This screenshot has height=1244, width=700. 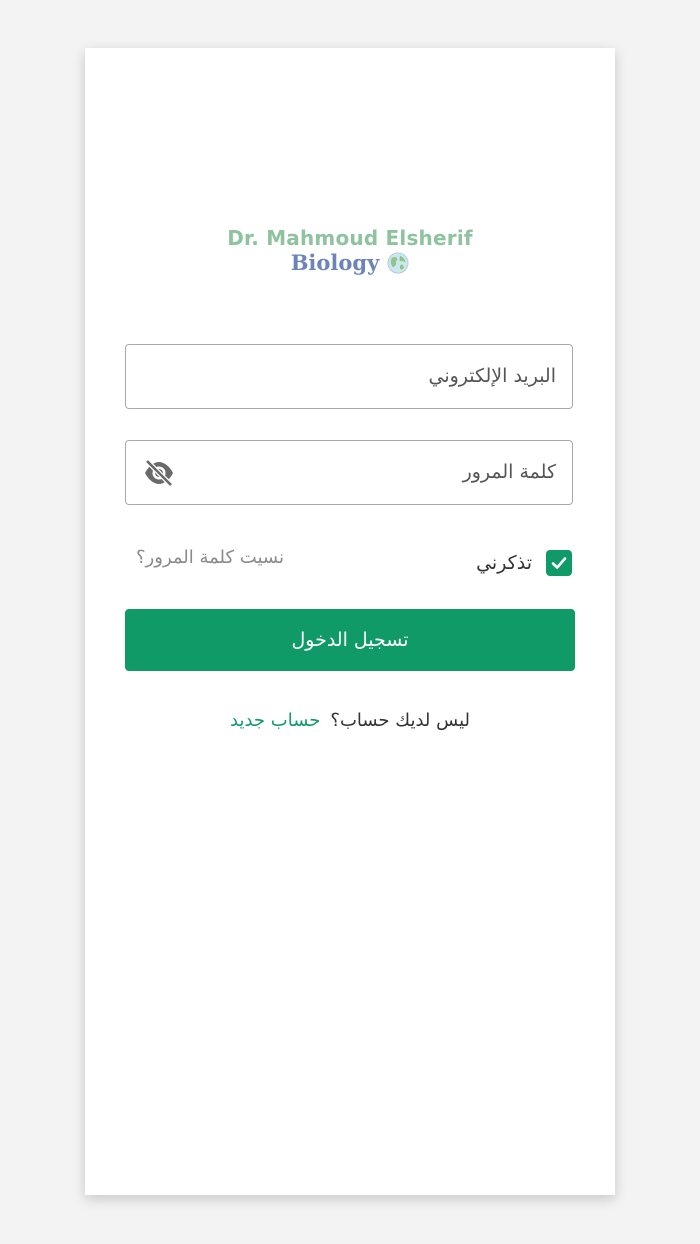 What do you see at coordinates (210, 557) in the screenshot?
I see `forgot-password-link: نسيت كلمة المرور؟` at bounding box center [210, 557].